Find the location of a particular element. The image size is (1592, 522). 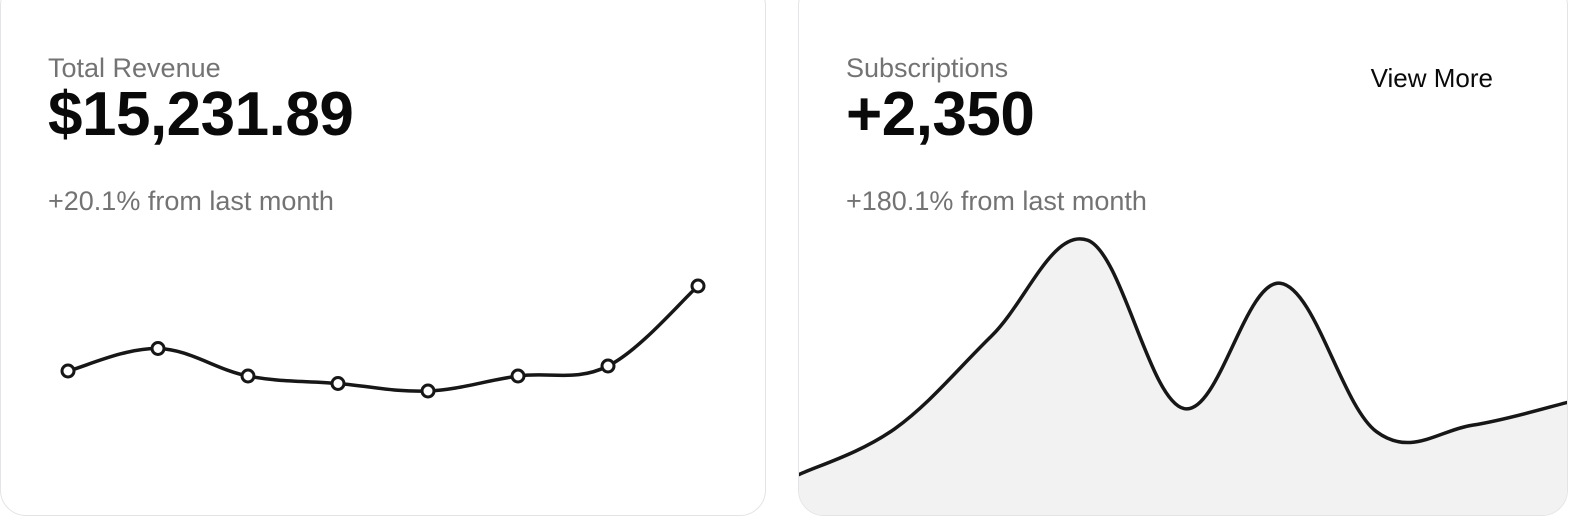

revenue-series-line is located at coordinates (383, 338).